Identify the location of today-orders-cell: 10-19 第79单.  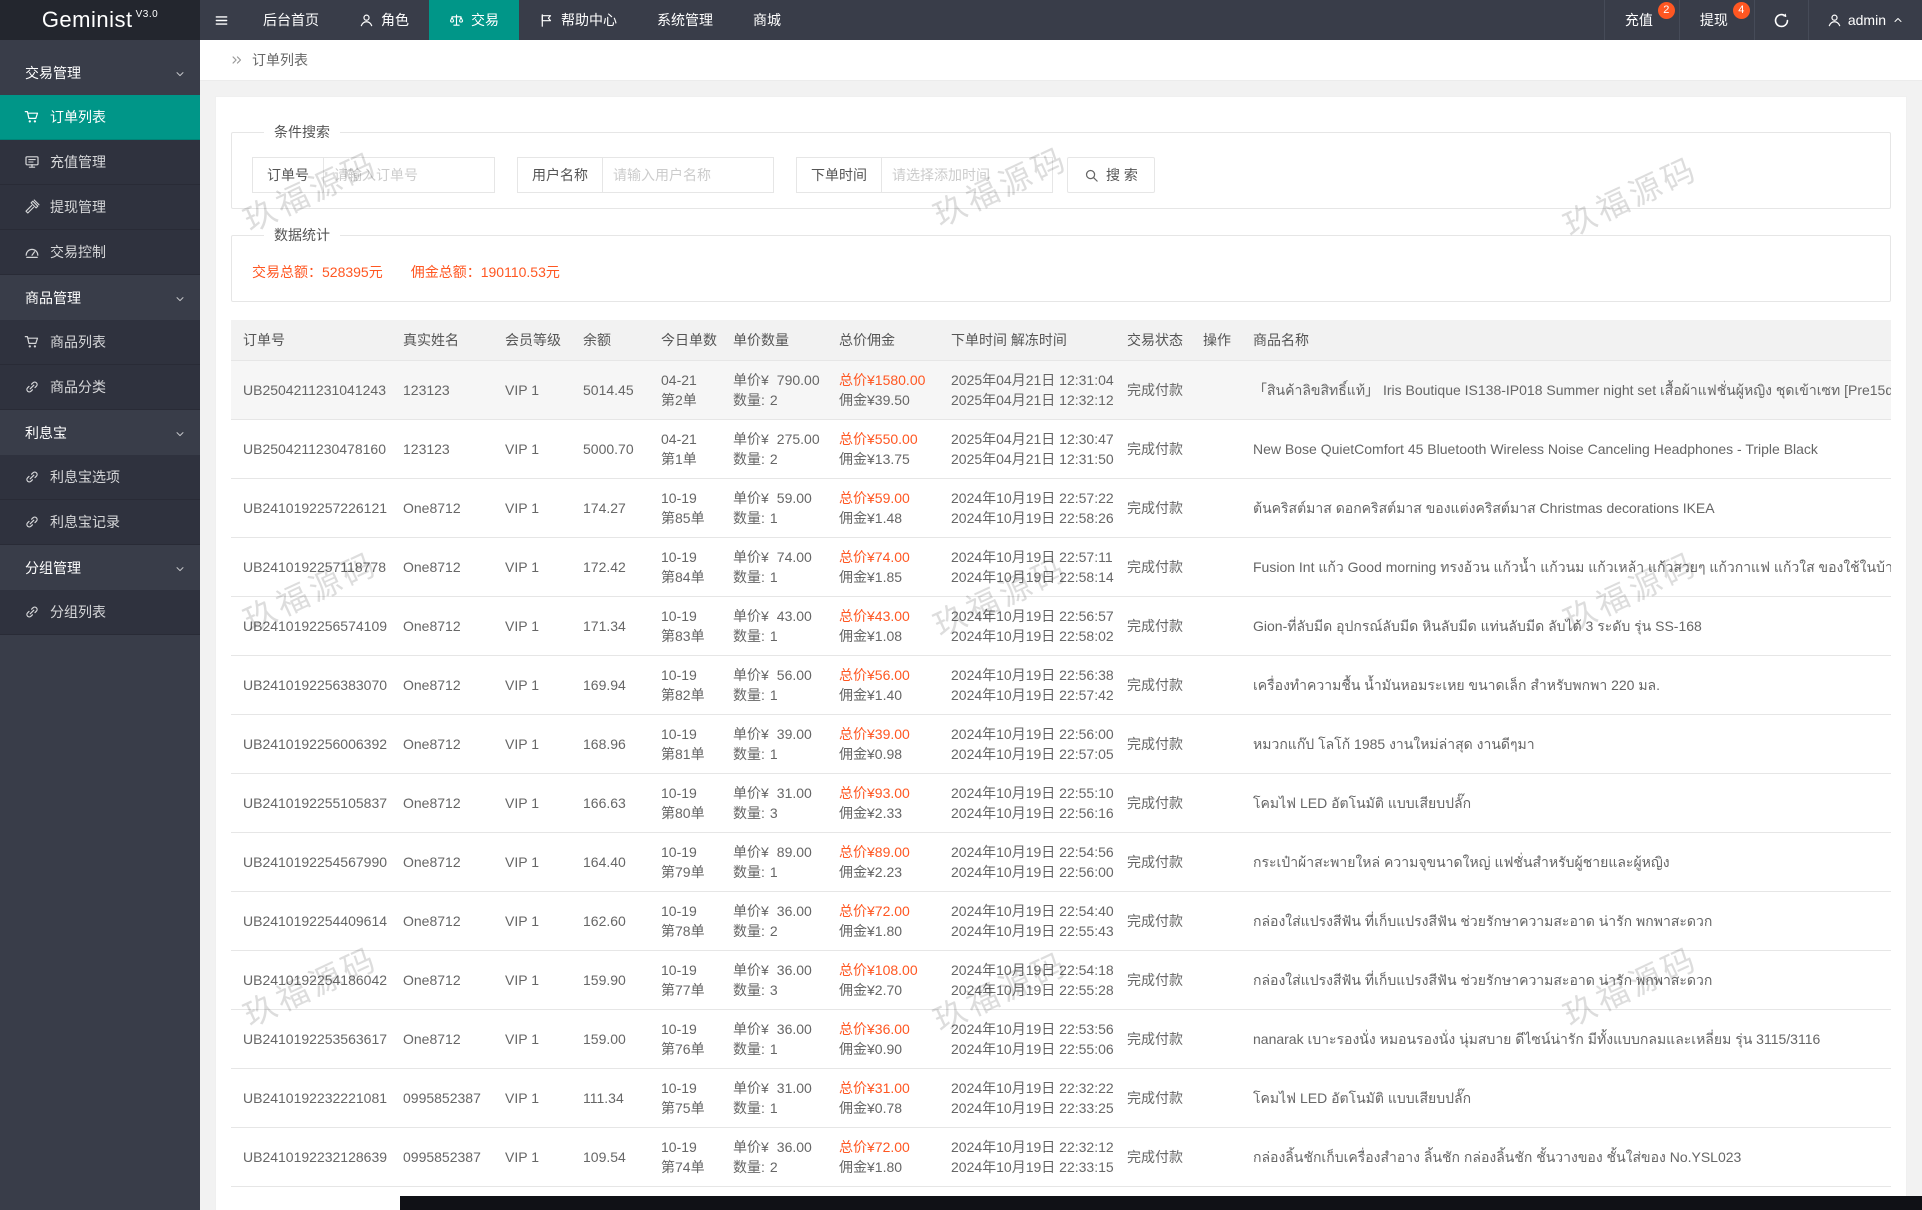
(685, 862).